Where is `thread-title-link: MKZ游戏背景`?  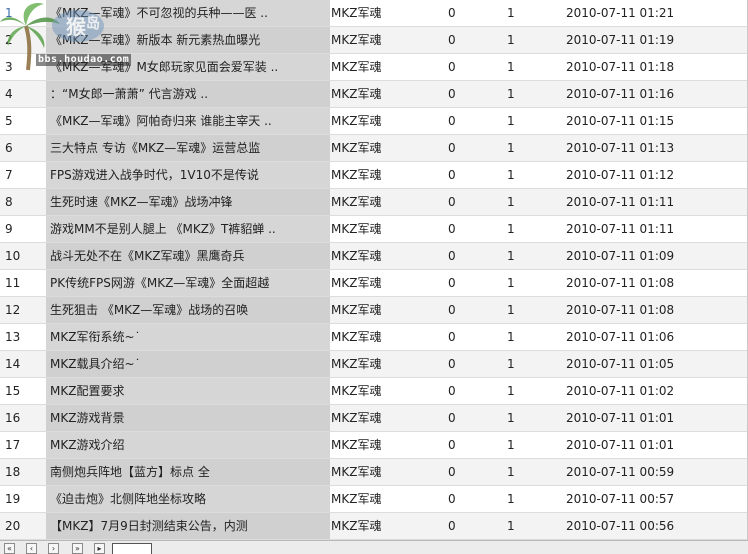 thread-title-link: MKZ游戏背景 is located at coordinates (188, 418).